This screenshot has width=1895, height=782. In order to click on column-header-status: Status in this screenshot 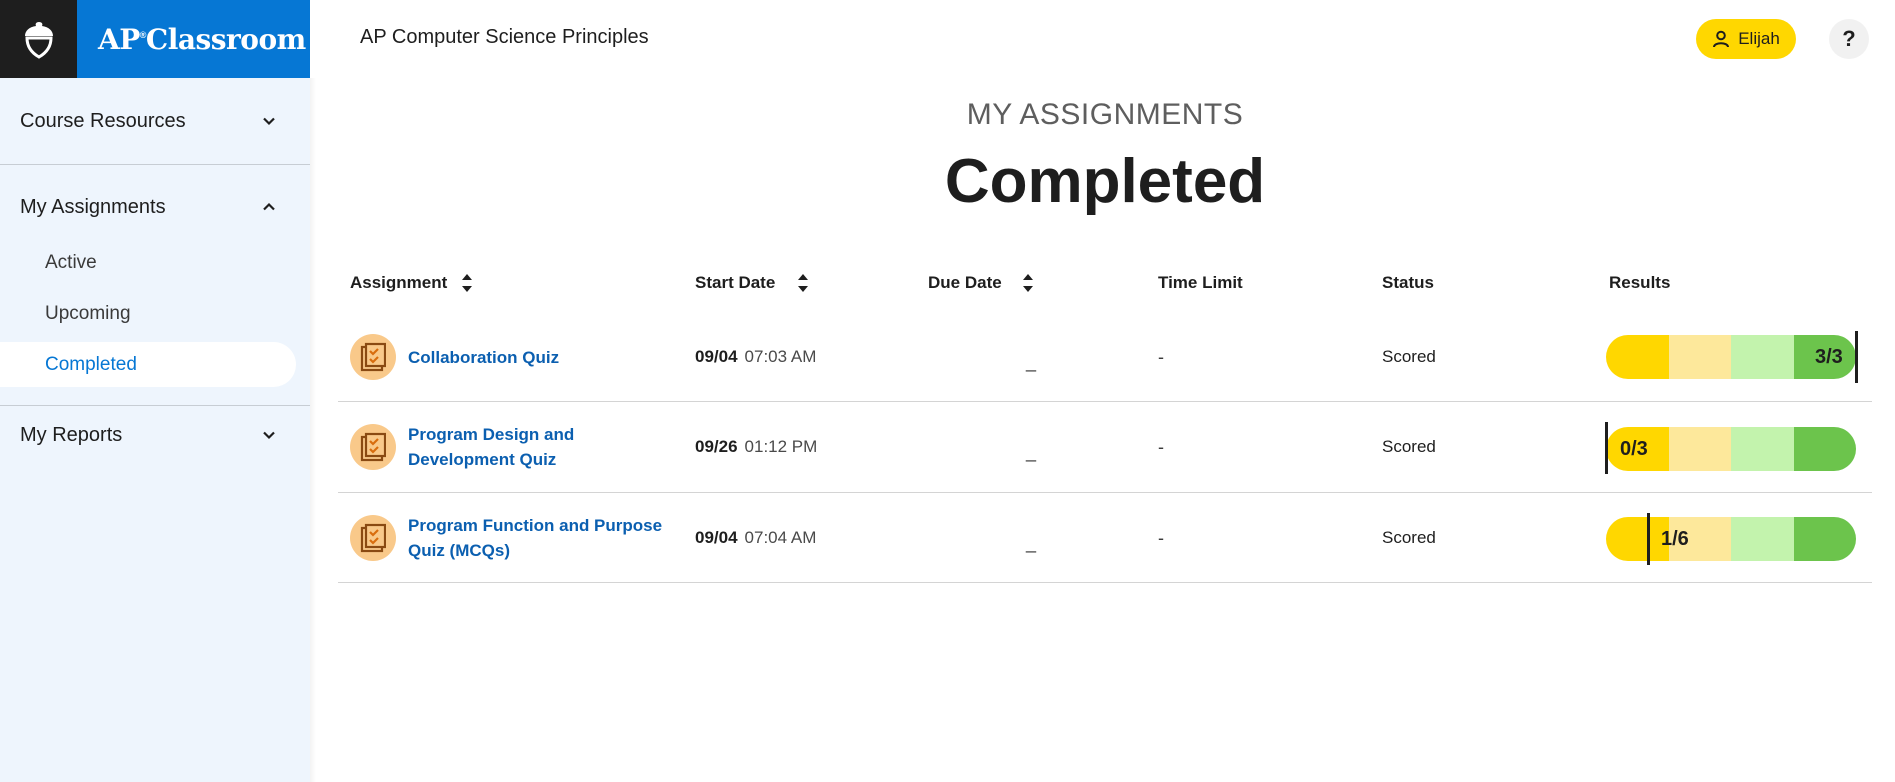, I will do `click(1408, 283)`.